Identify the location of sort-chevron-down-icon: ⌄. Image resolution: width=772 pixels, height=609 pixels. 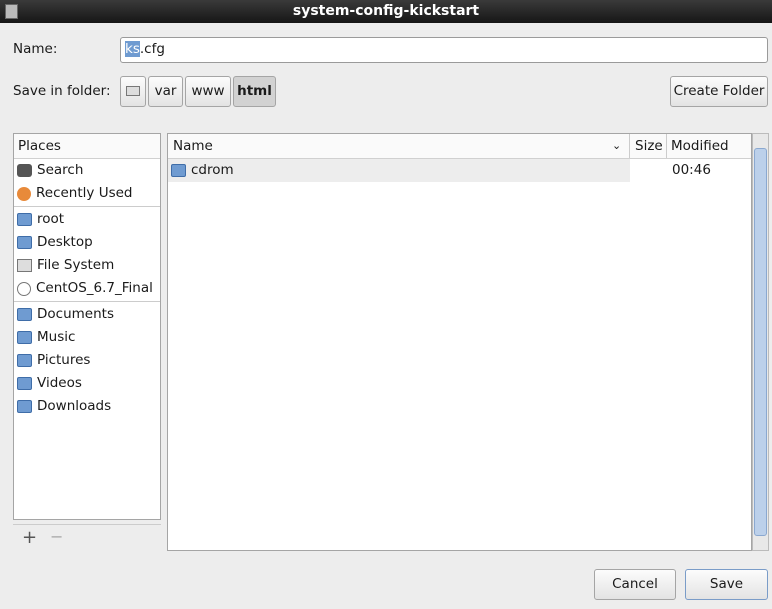
(617, 145).